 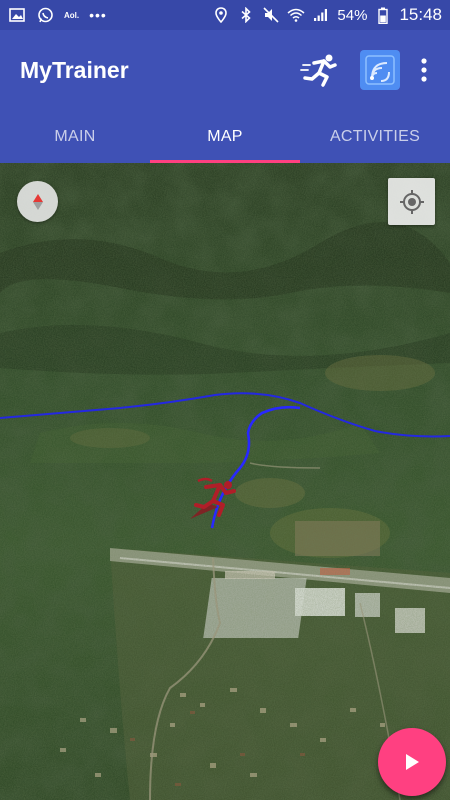 I want to click on app-actions, so click(x=364, y=70).